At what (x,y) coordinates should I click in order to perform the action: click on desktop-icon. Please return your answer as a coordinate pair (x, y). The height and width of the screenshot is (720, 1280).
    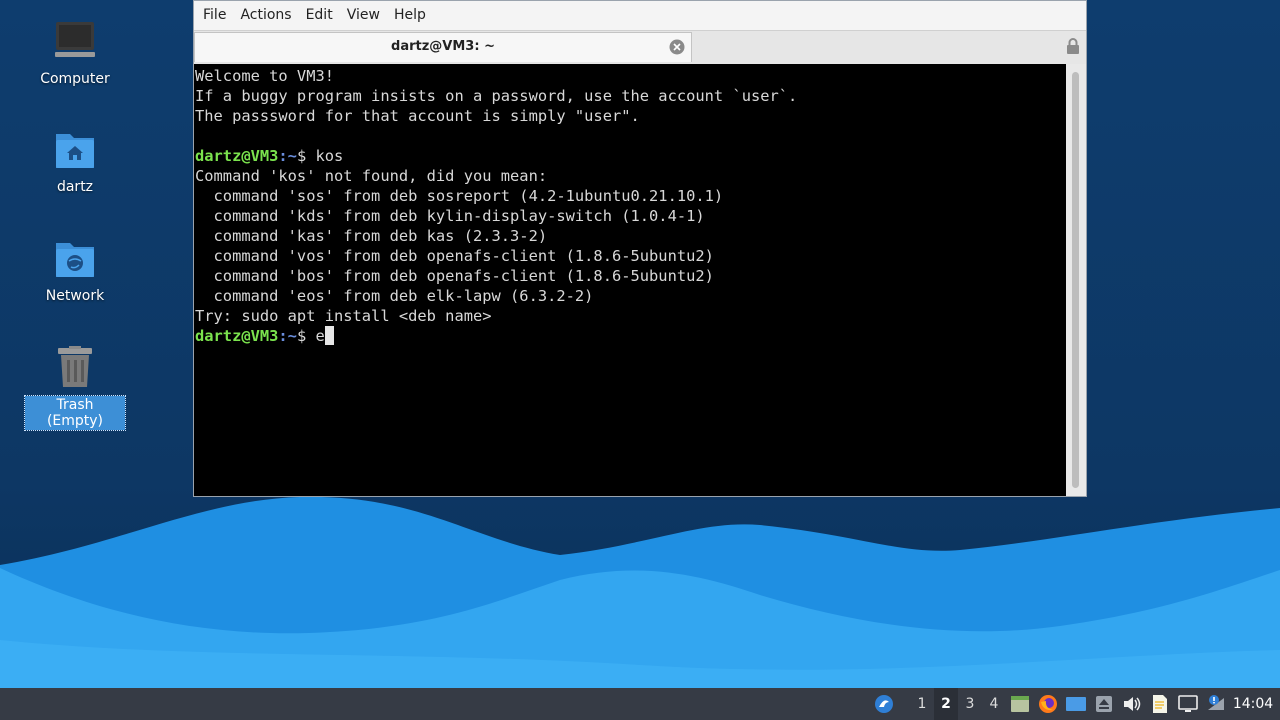
    Looking at the image, I should click on (1076, 704).